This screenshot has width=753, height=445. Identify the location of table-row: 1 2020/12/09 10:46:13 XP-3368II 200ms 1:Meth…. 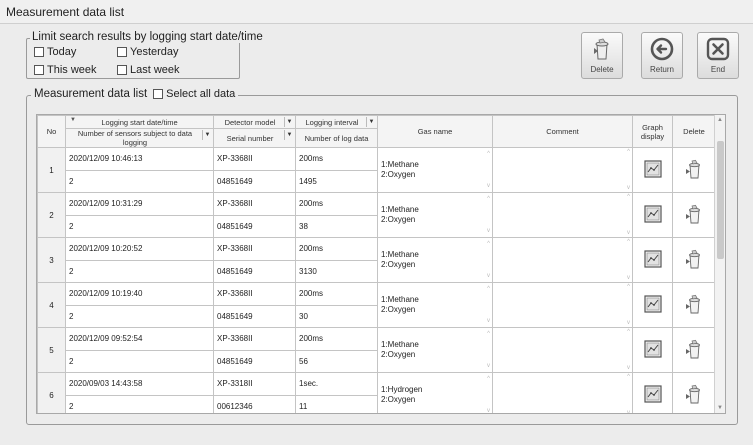
(376, 170).